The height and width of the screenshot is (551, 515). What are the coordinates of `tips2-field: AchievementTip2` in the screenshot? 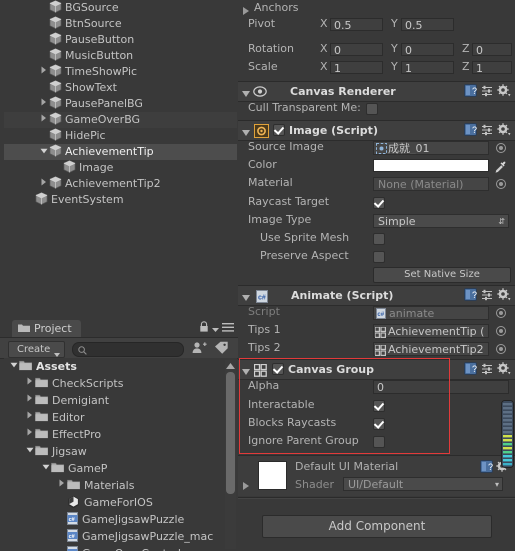 It's located at (431, 349).